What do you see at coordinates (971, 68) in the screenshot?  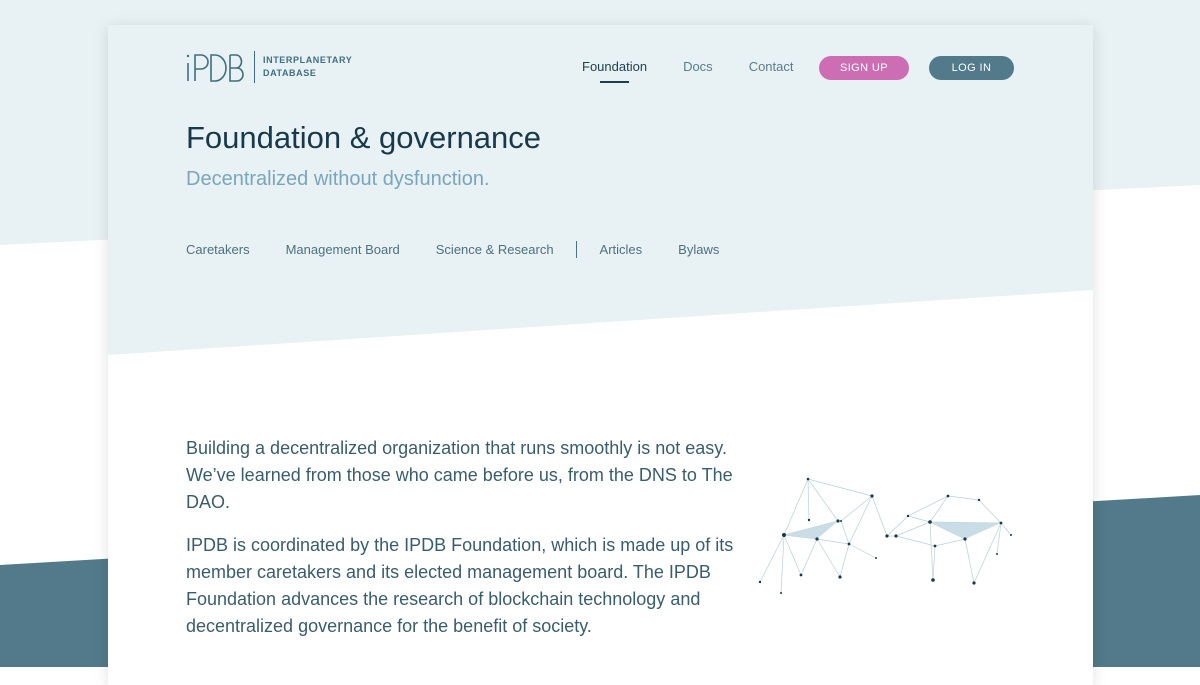 I see `log-in-button: LOG IN` at bounding box center [971, 68].